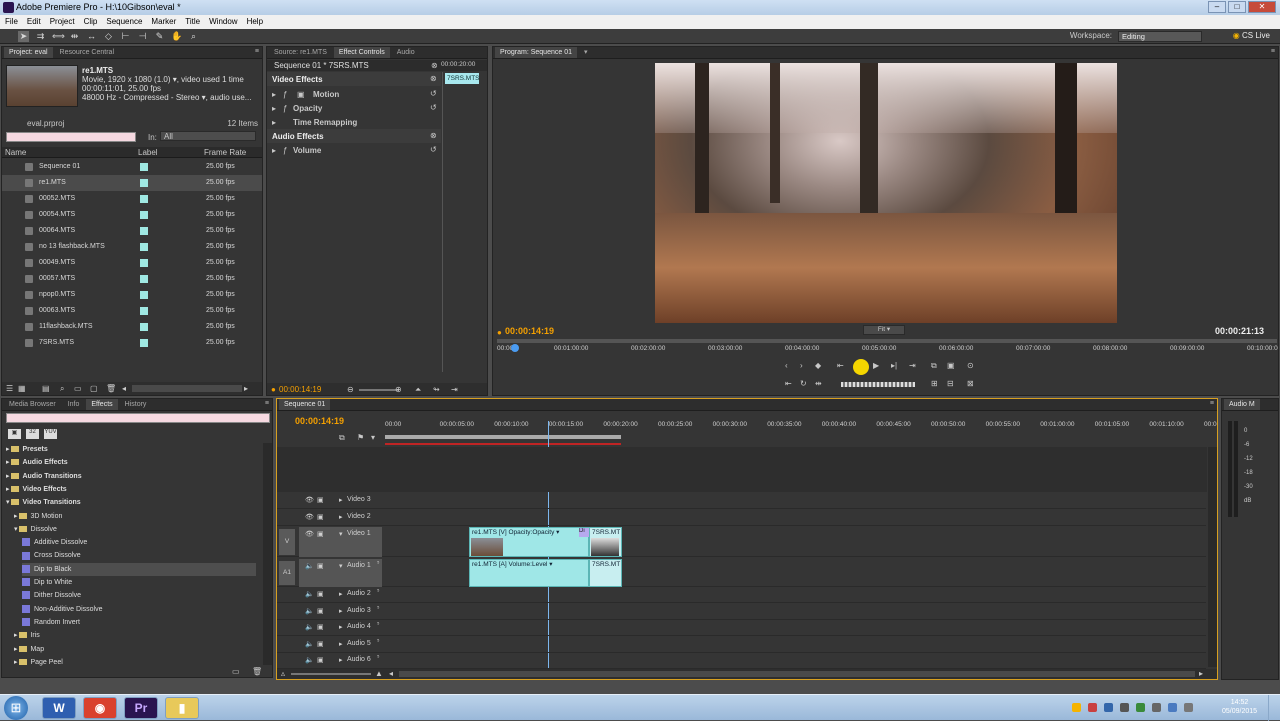  Describe the element at coordinates (91, 22) in the screenshot. I see `menu-clip: Clip` at that location.